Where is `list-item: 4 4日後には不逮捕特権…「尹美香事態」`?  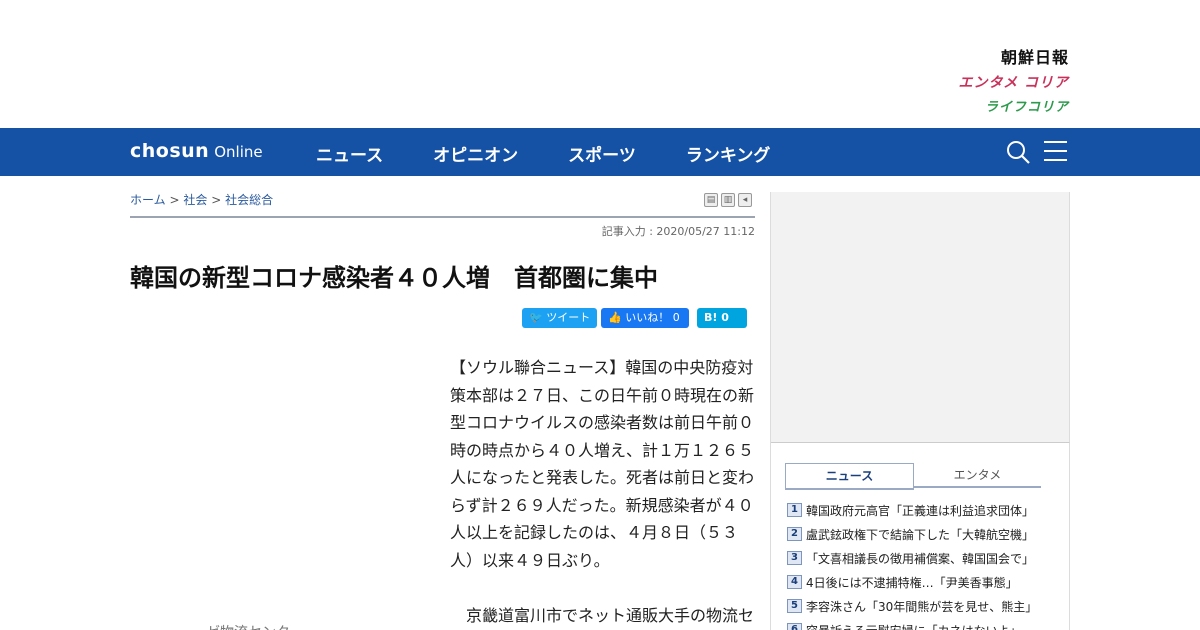
list-item: 4 4日後には不逮捕特権…「尹美香事態」 is located at coordinates (918, 582).